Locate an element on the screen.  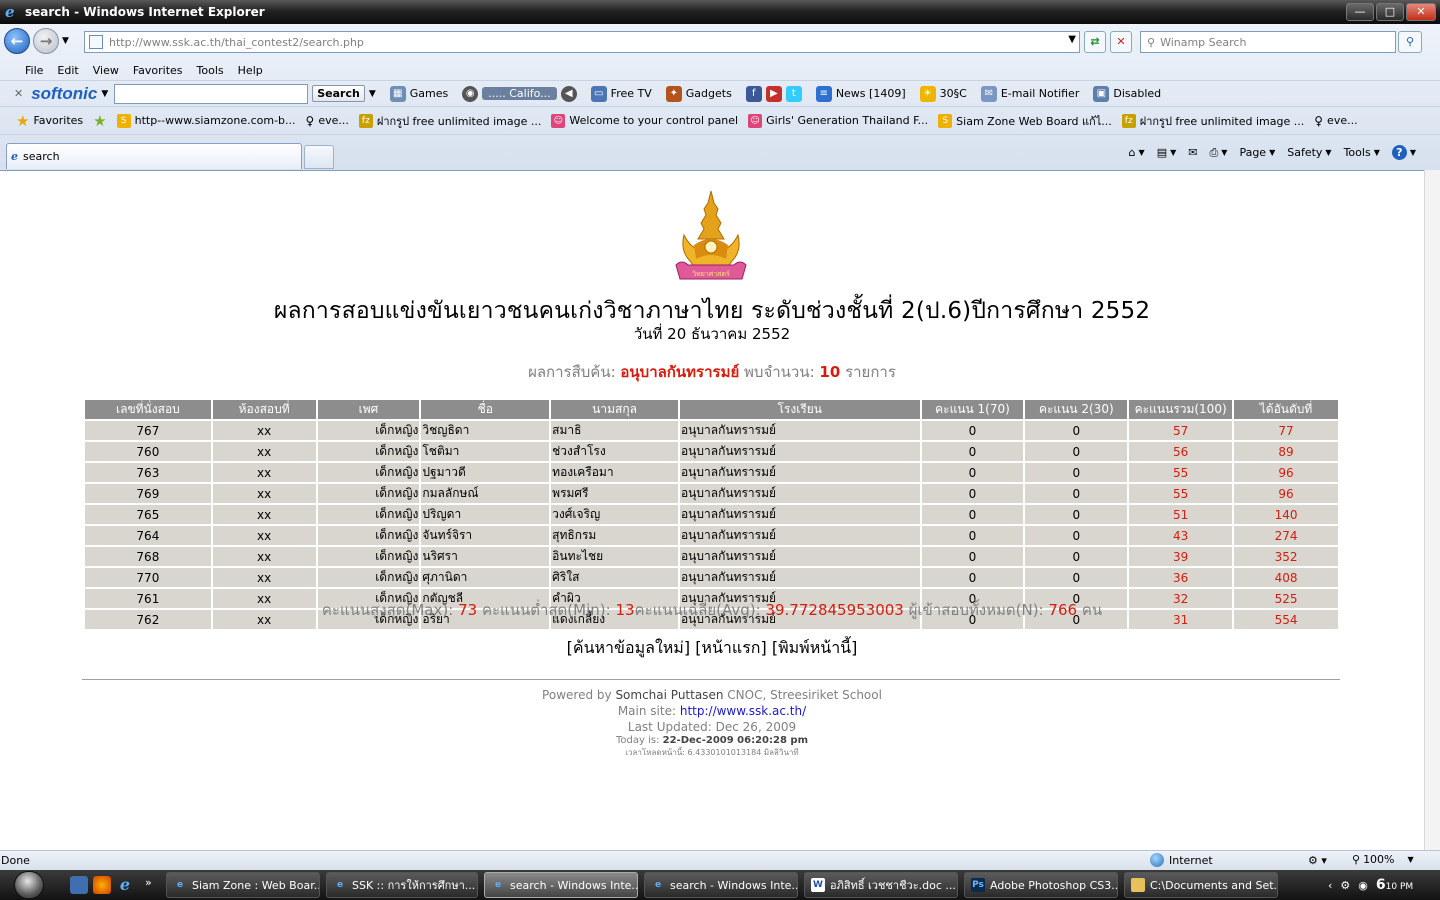
cell-score-2: 0 is located at coordinates (1076, 577).